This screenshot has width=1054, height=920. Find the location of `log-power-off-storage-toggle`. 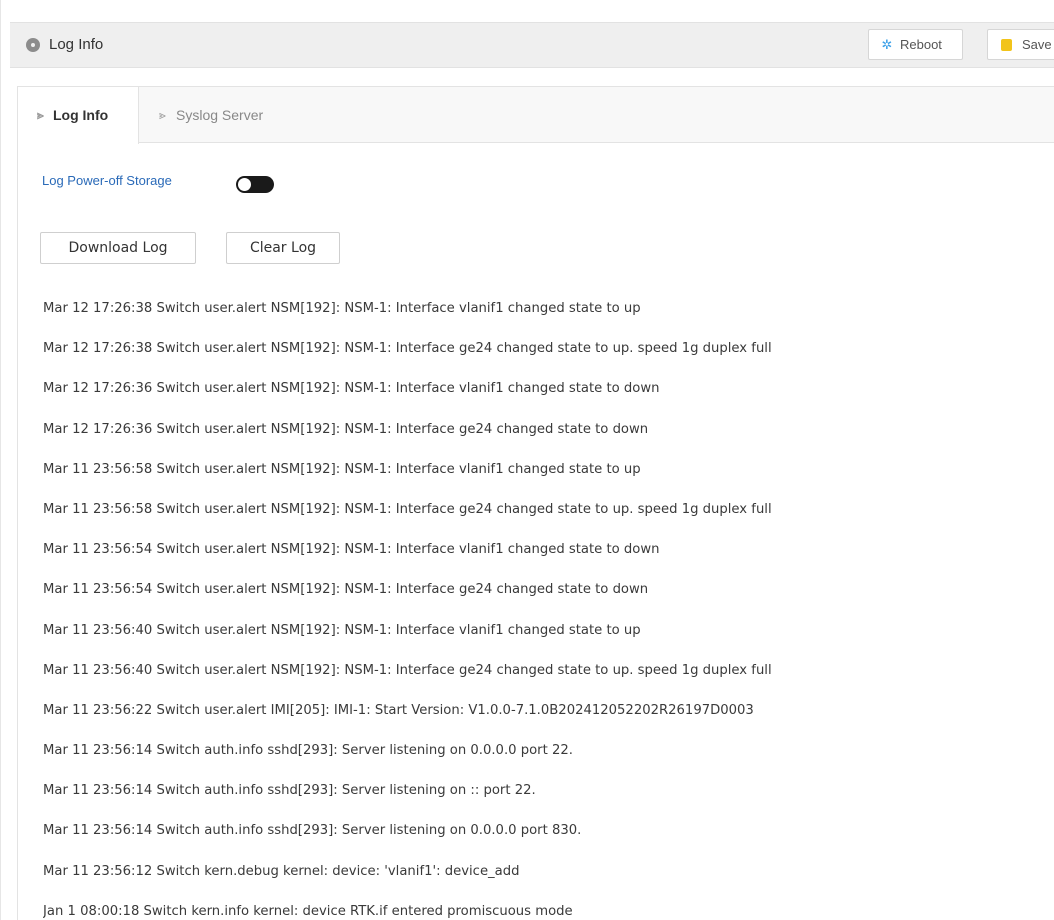

log-power-off-storage-toggle is located at coordinates (255, 184).